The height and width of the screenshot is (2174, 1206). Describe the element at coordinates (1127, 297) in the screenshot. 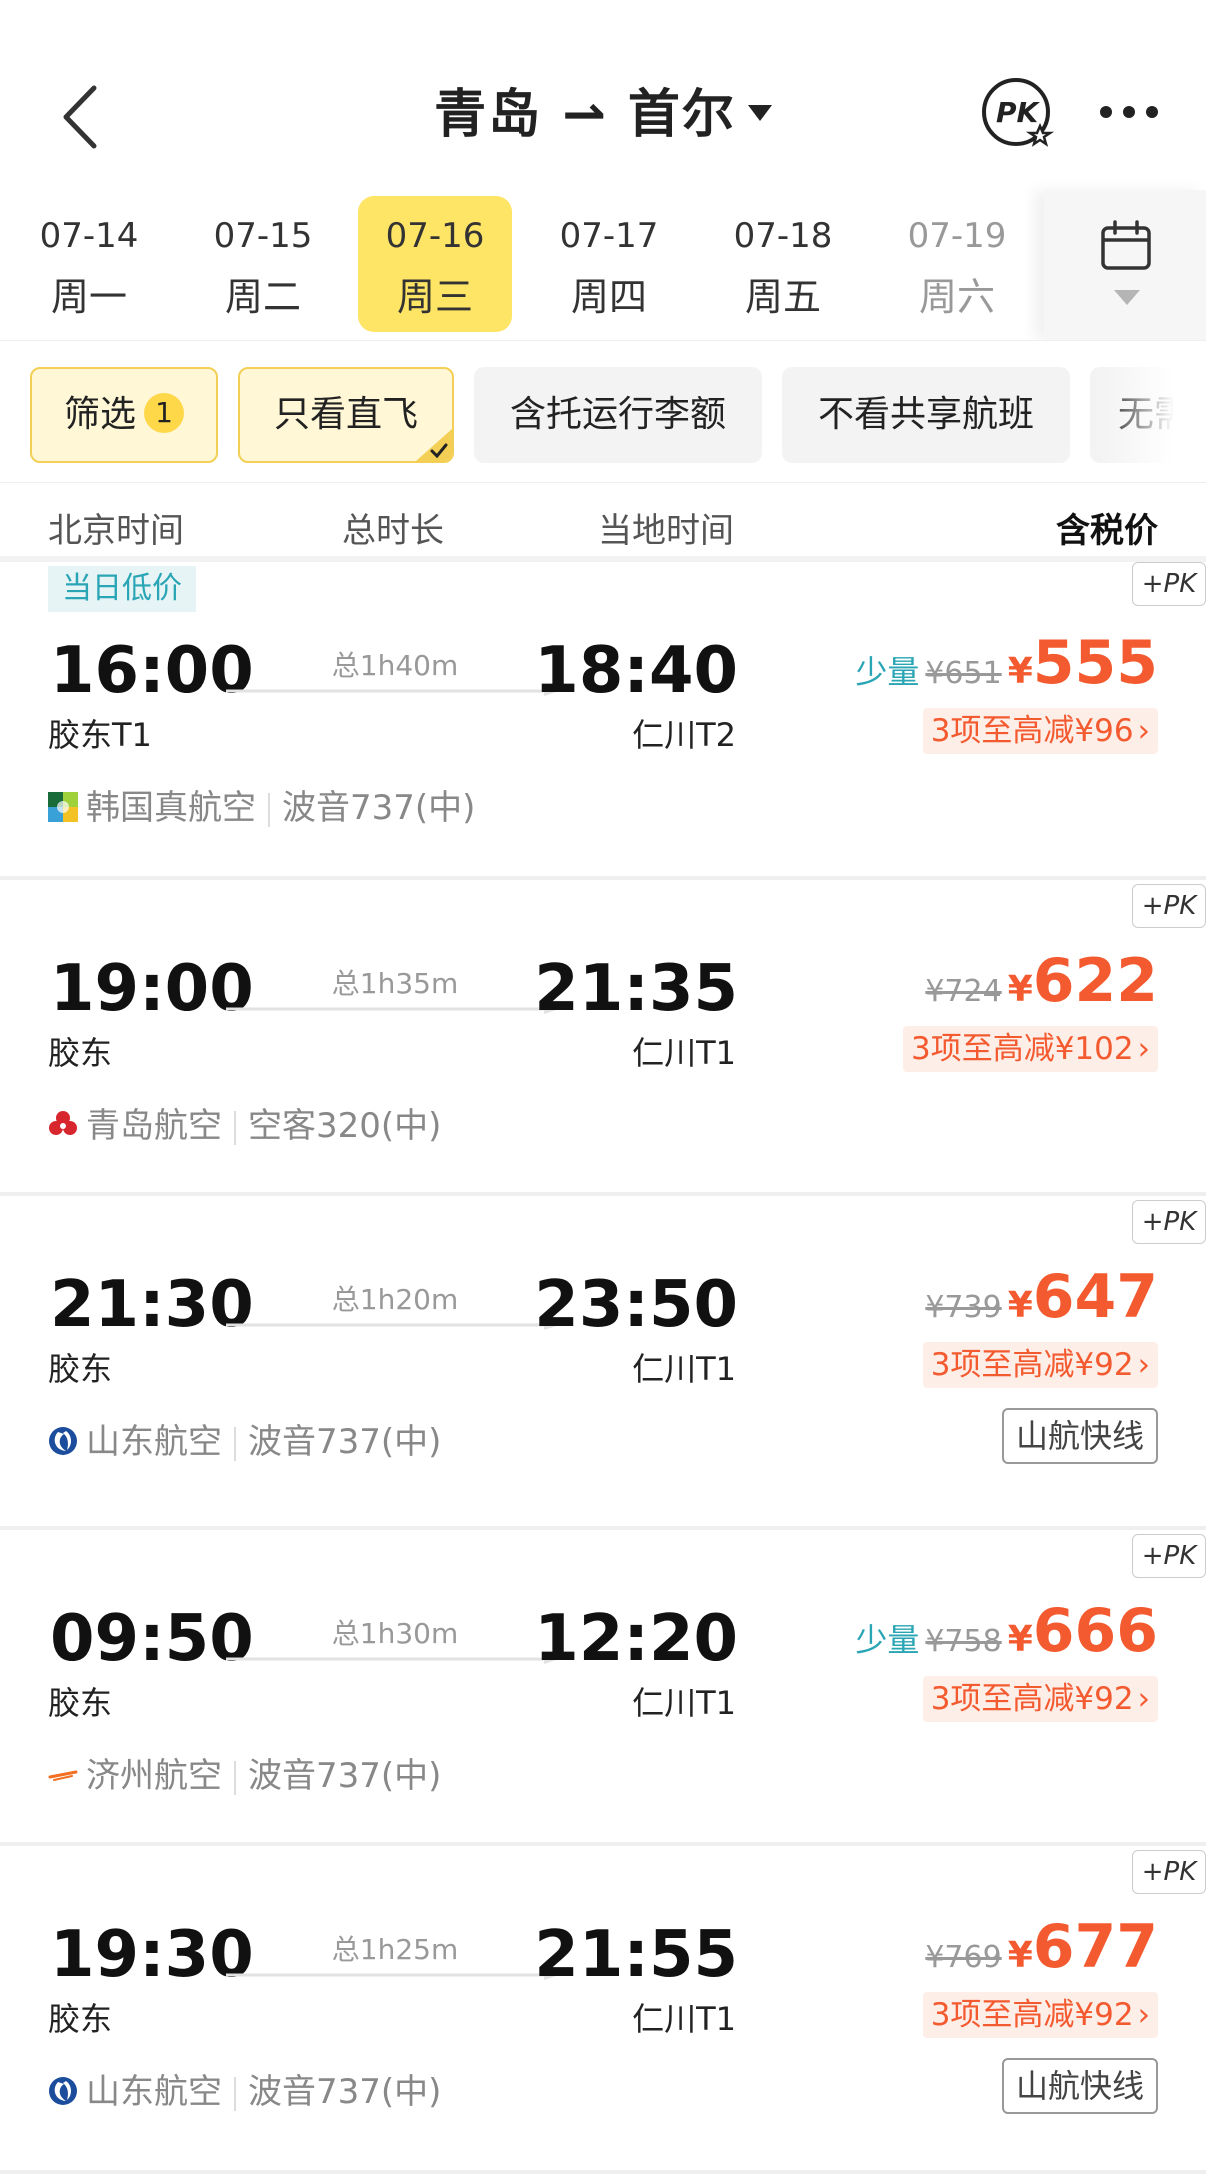

I see `calendar-dropdown-icon` at that location.